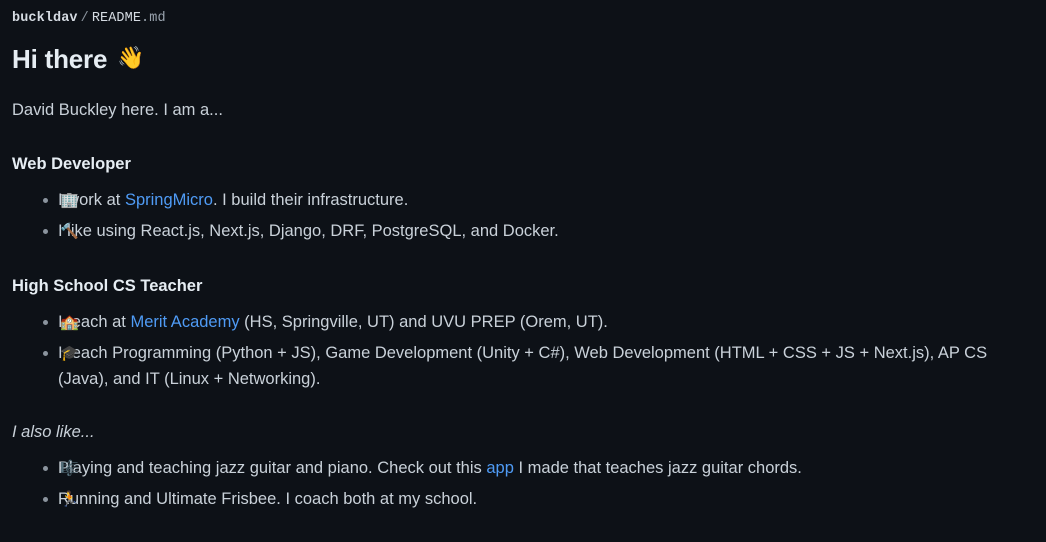 The height and width of the screenshot is (542, 1046). I want to click on breadcrumb-file-extension: .md, so click(153, 18).